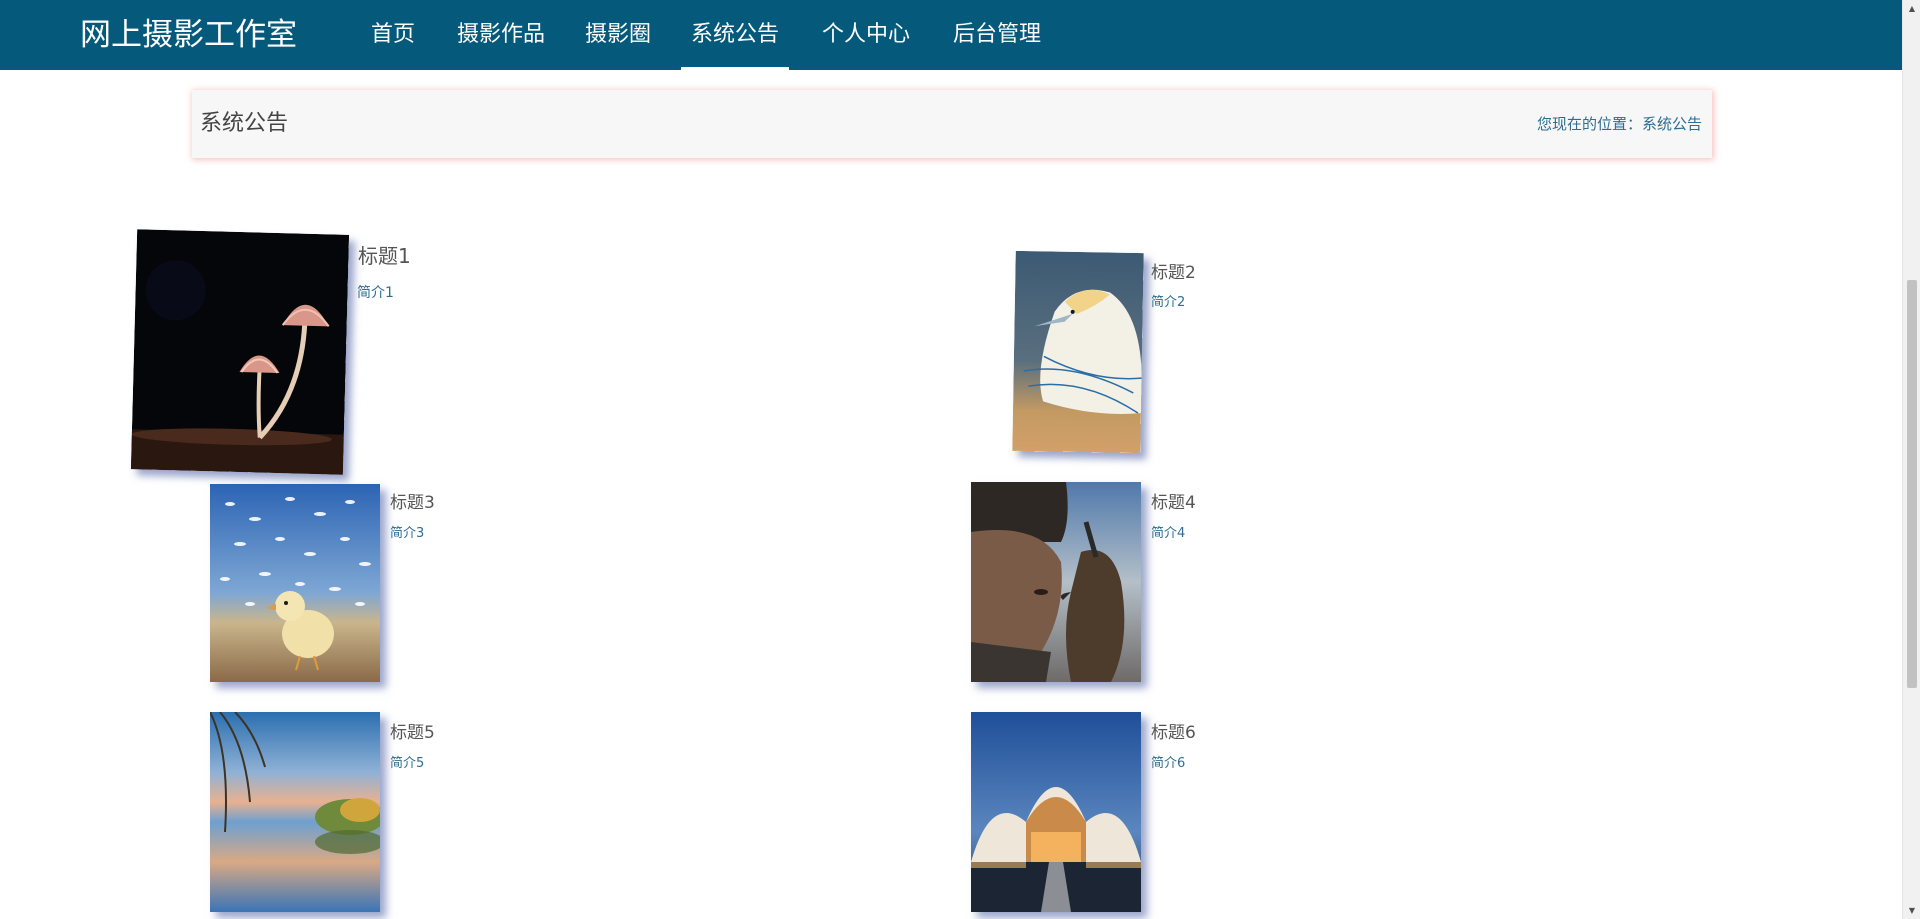 The height and width of the screenshot is (919, 1920). I want to click on scroll-down-arrow-icon: ▼, so click(1911, 910).